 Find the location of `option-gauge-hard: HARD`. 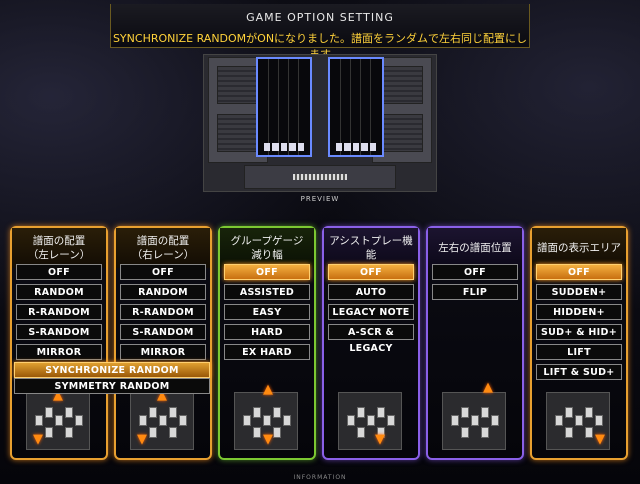

option-gauge-hard: HARD is located at coordinates (267, 332).